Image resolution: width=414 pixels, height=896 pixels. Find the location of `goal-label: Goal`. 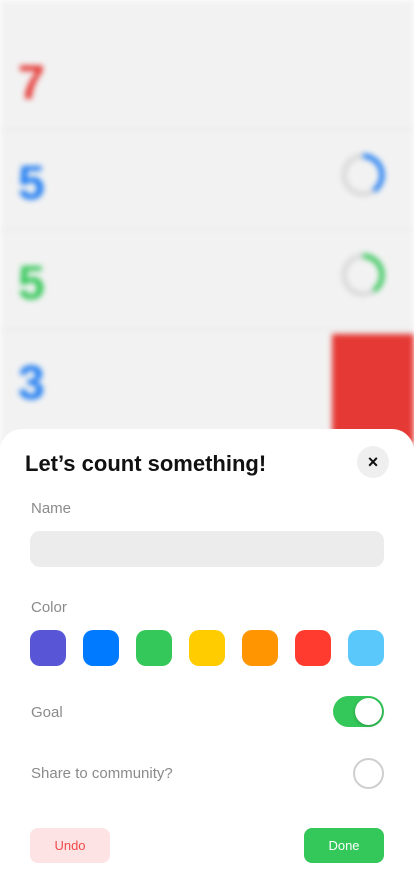

goal-label: Goal is located at coordinates (47, 712).